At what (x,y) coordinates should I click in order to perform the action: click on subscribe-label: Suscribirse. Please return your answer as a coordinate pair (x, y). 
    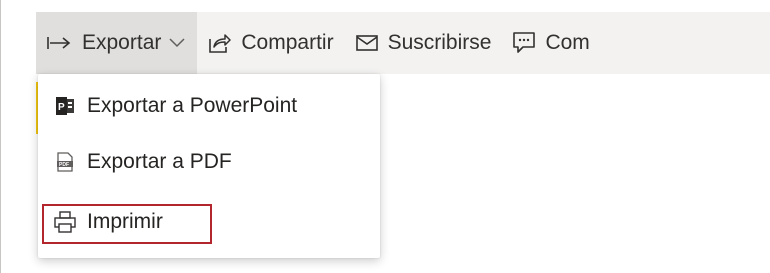
    Looking at the image, I should click on (439, 42).